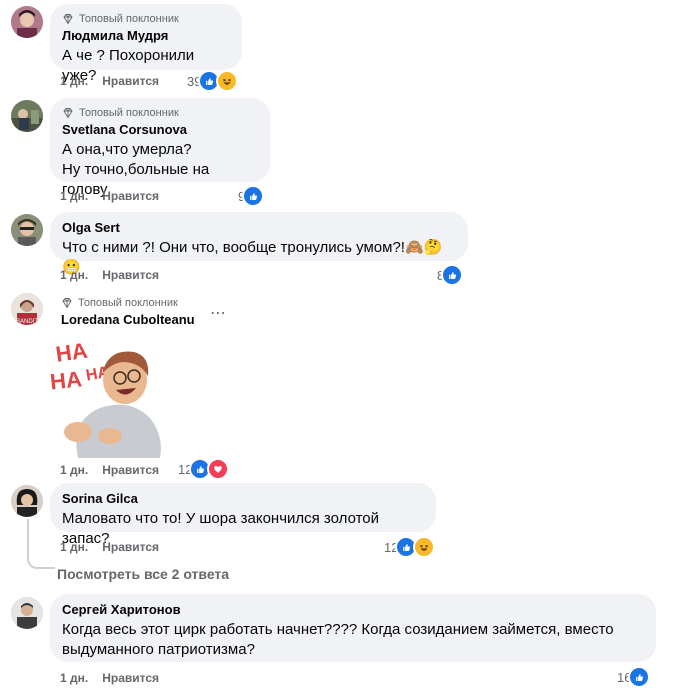 This screenshot has height=690, width=674. Describe the element at coordinates (213, 81) in the screenshot. I see `reactions-summary: 39` at that location.